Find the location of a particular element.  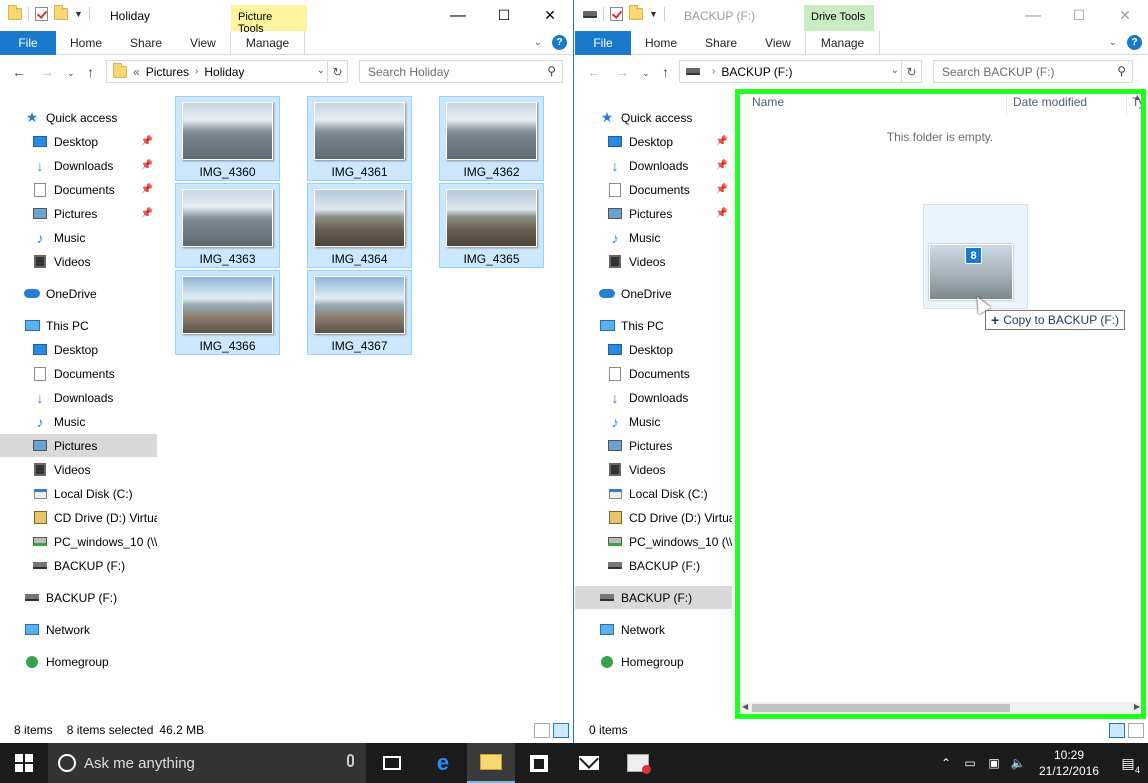

properties-icon is located at coordinates (41, 14).